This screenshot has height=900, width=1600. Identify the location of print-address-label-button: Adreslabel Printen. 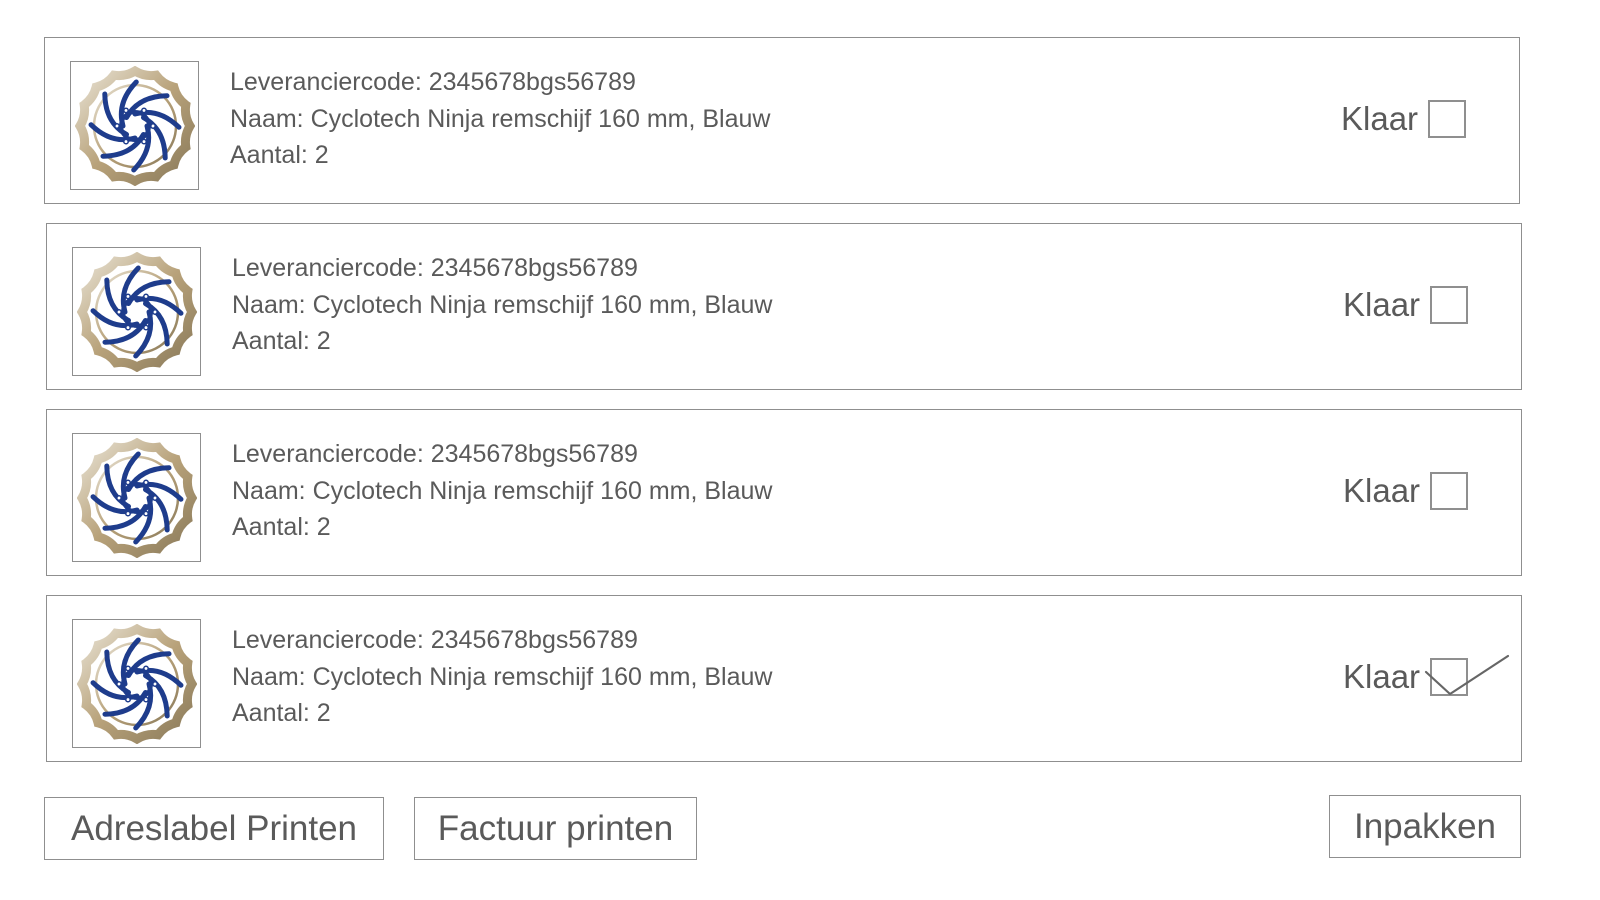
(214, 828).